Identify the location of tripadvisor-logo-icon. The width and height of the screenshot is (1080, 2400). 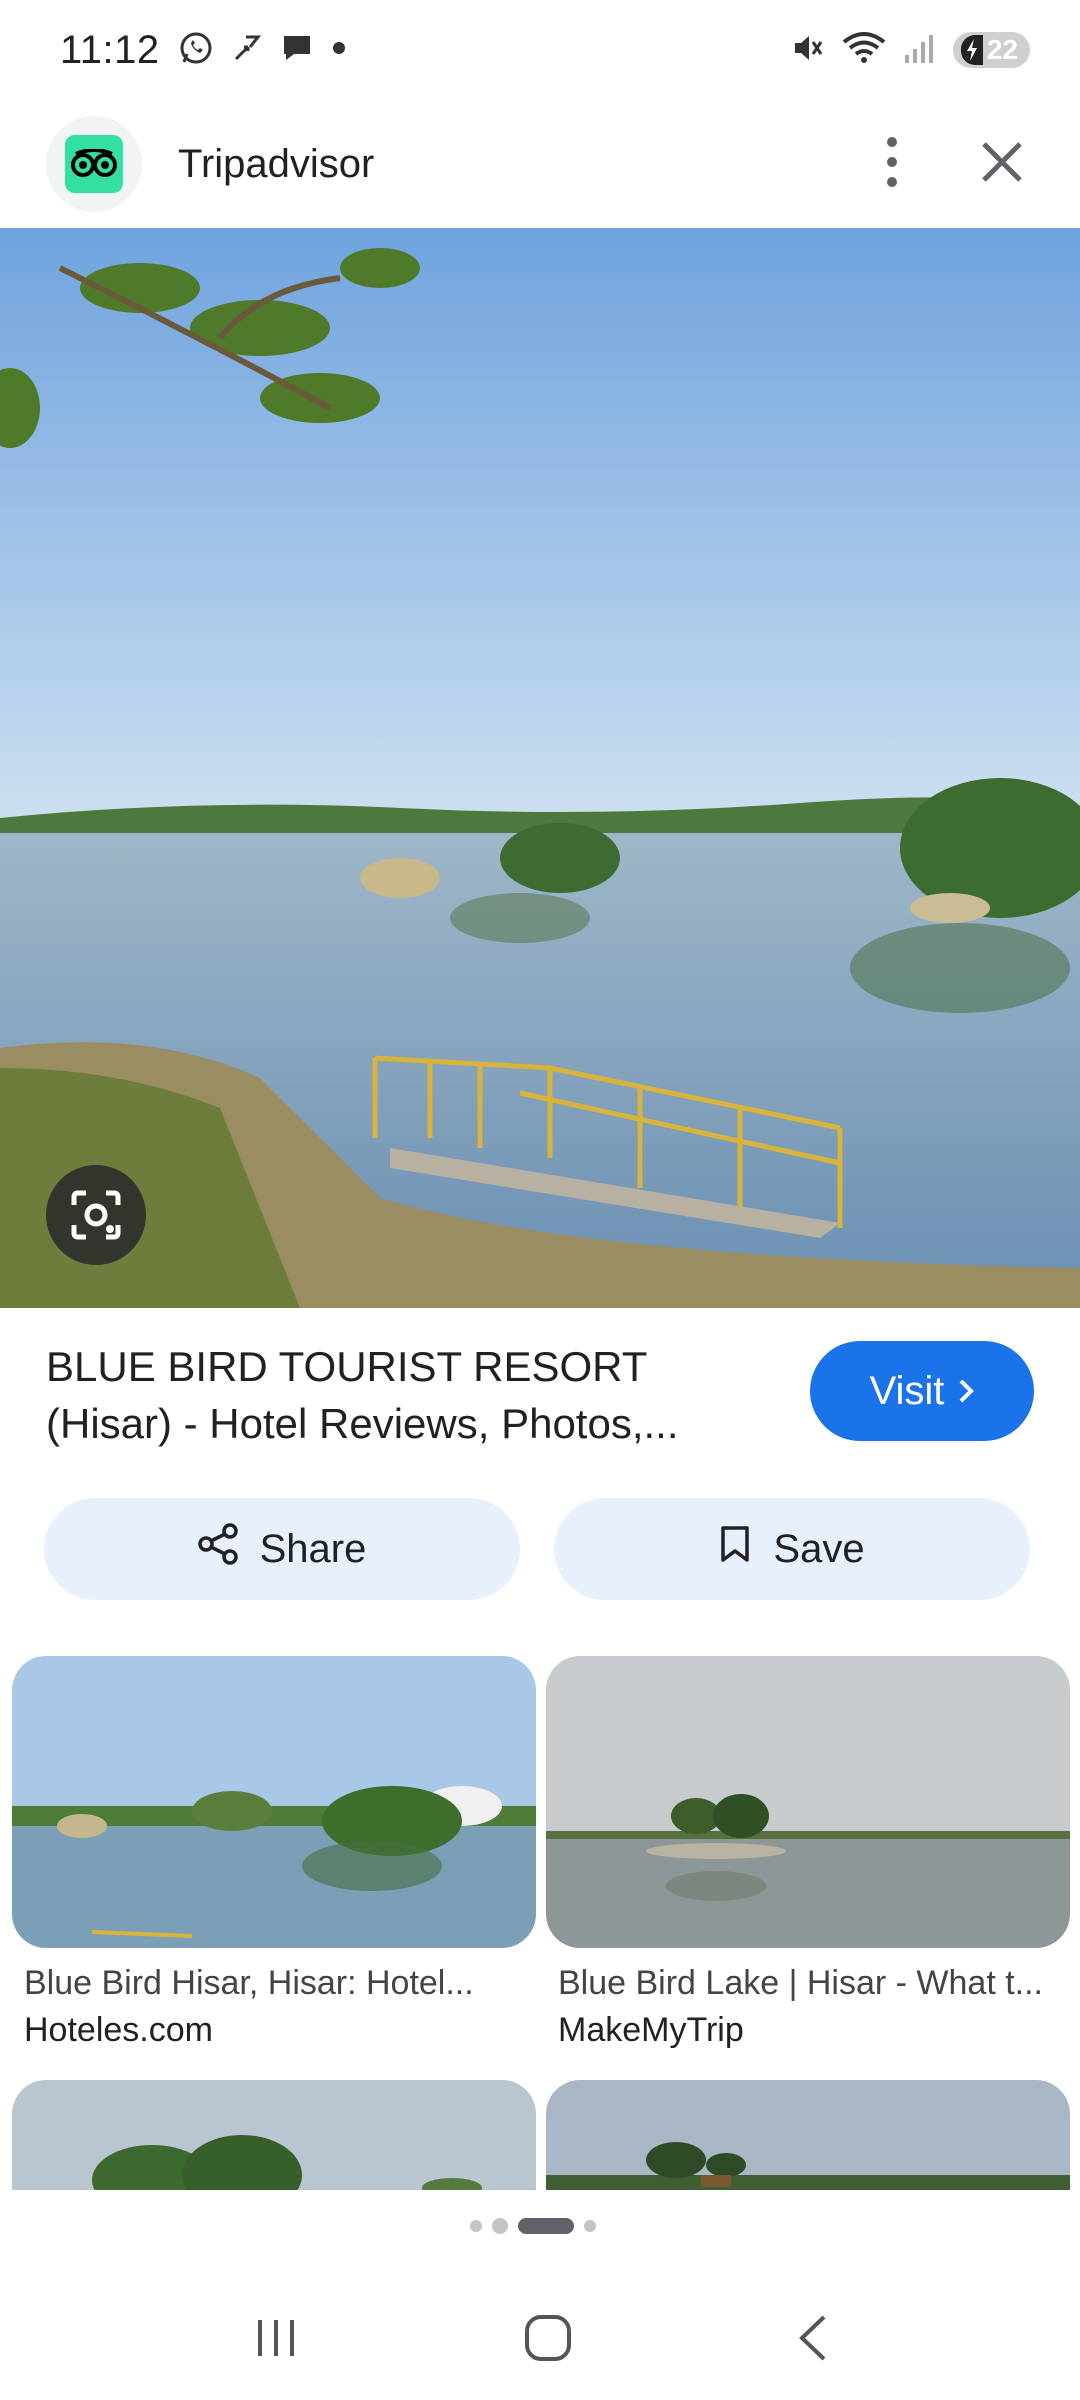
(94, 164).